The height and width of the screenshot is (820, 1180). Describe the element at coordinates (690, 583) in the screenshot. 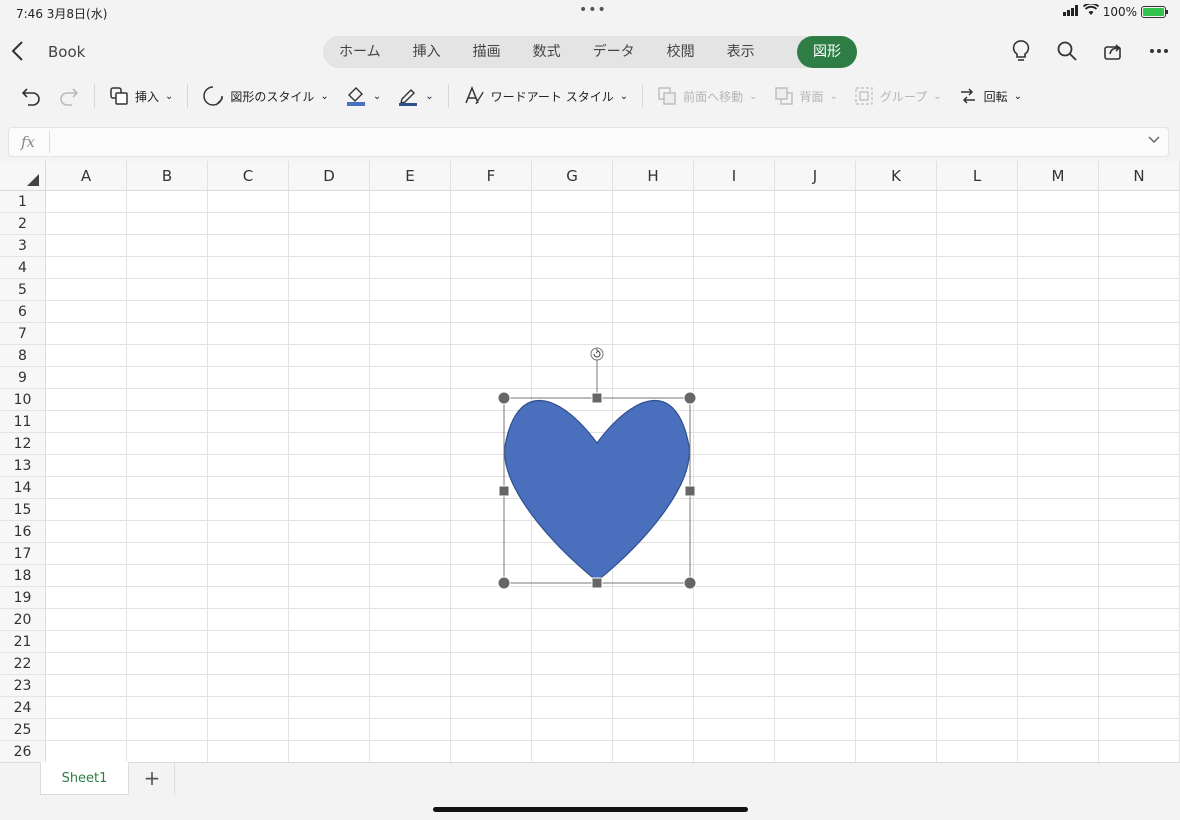

I see `resize-handle-bottom-right` at that location.